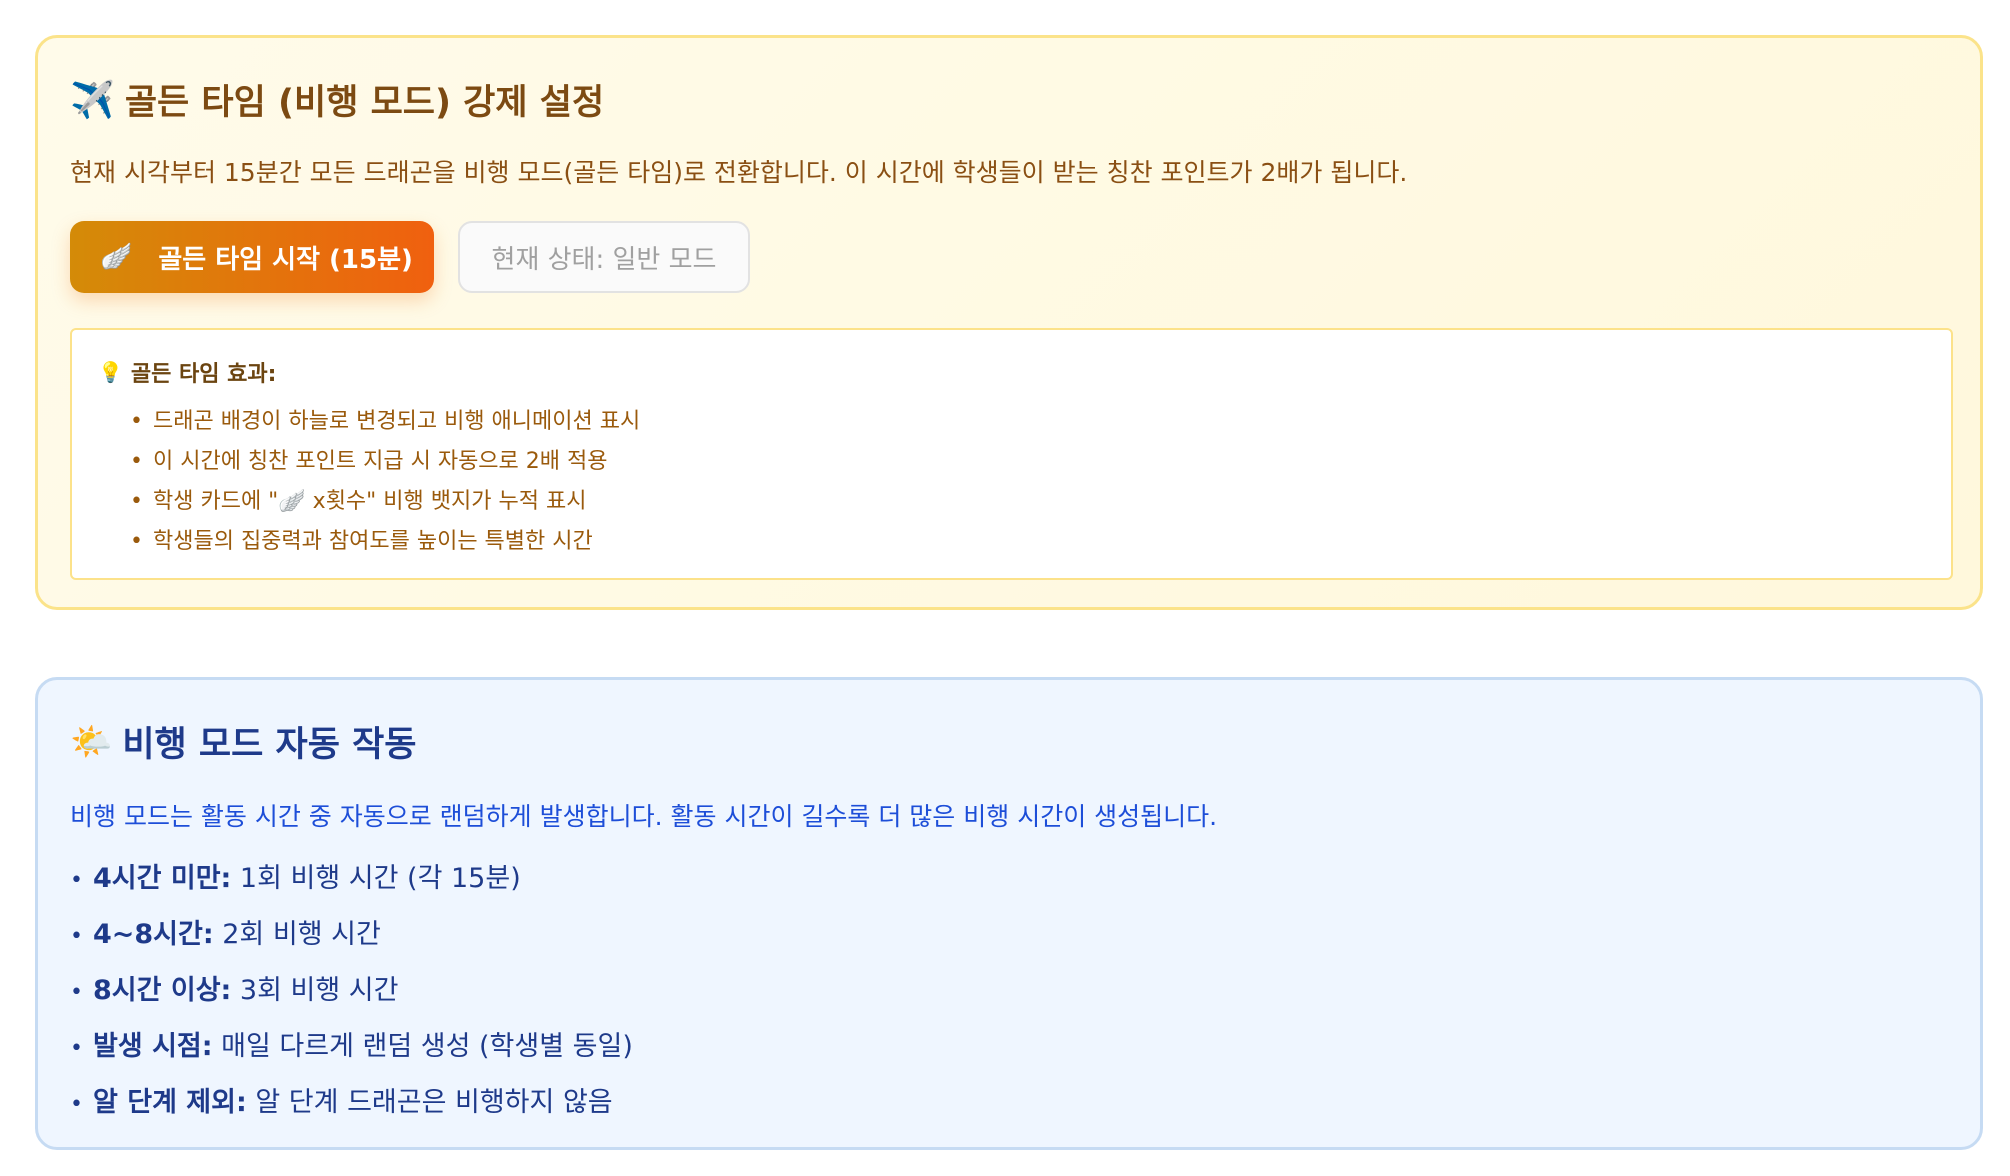 The image size is (2010, 1176). I want to click on golden-time-title: ✈️ 골든 타임 (비행 모드) 강제 설정, so click(337, 99).